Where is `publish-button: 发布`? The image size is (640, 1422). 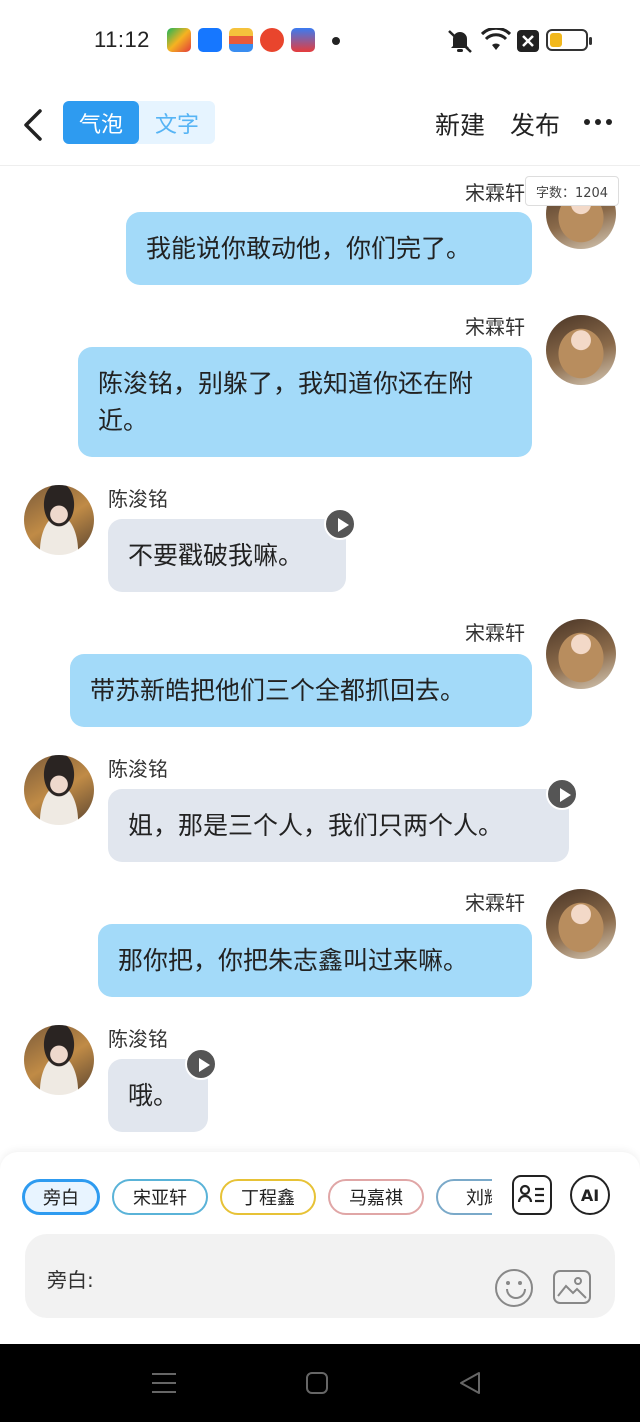
publish-button: 发布 is located at coordinates (535, 124).